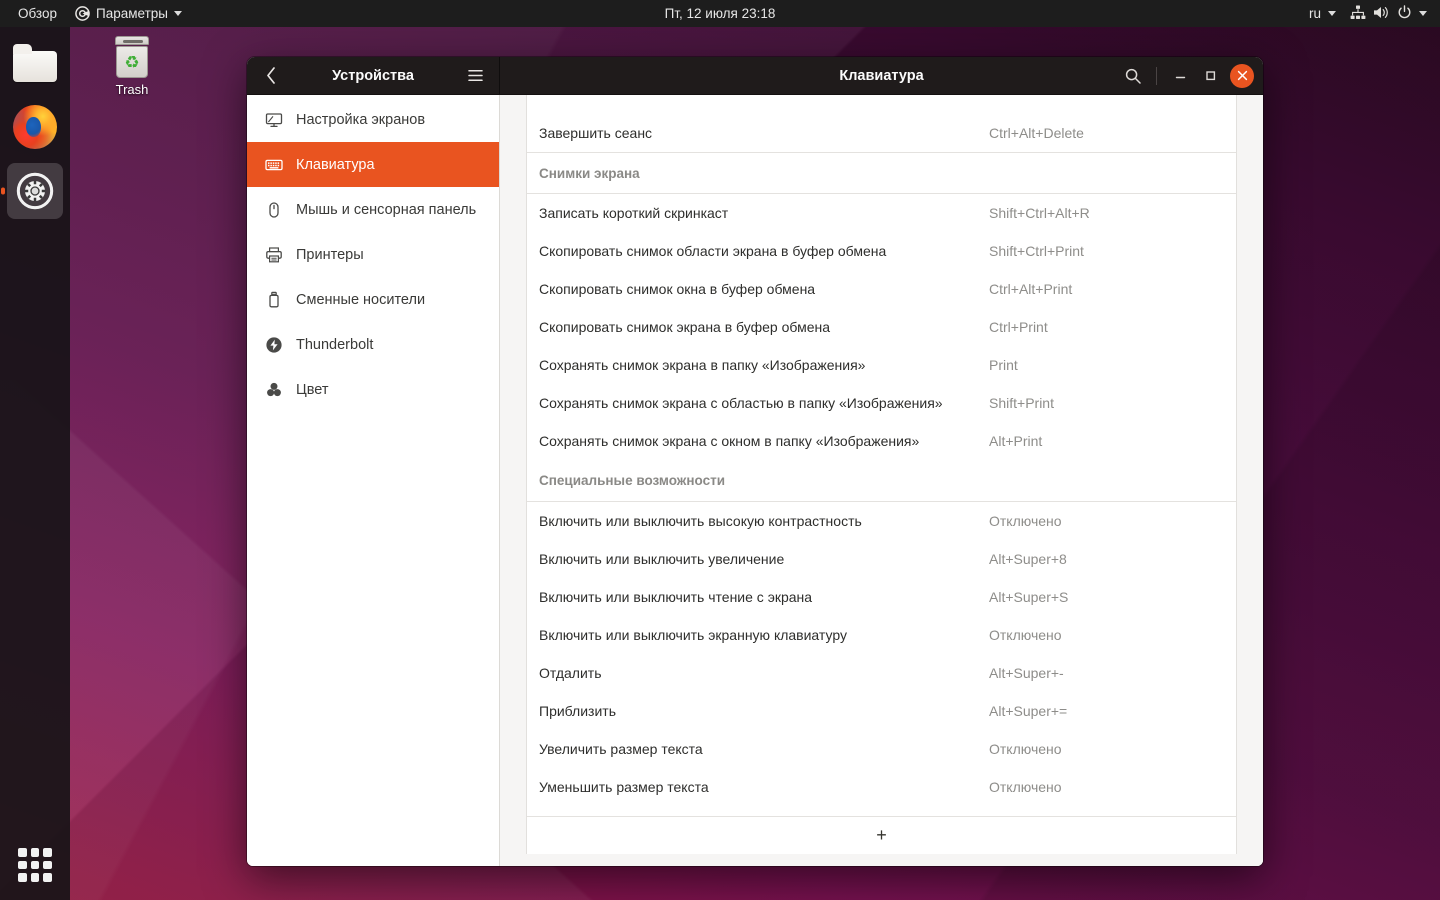 This screenshot has height=900, width=1440. I want to click on sidebar-item-label: Сменные носители, so click(361, 299).